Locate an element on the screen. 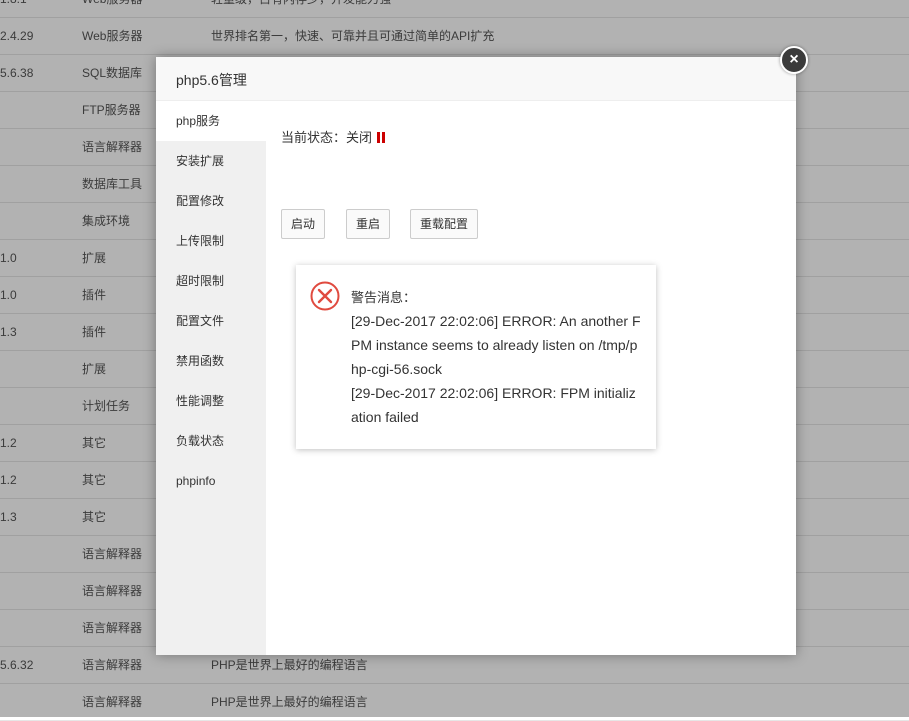  restart-button: 重启 is located at coordinates (368, 224).